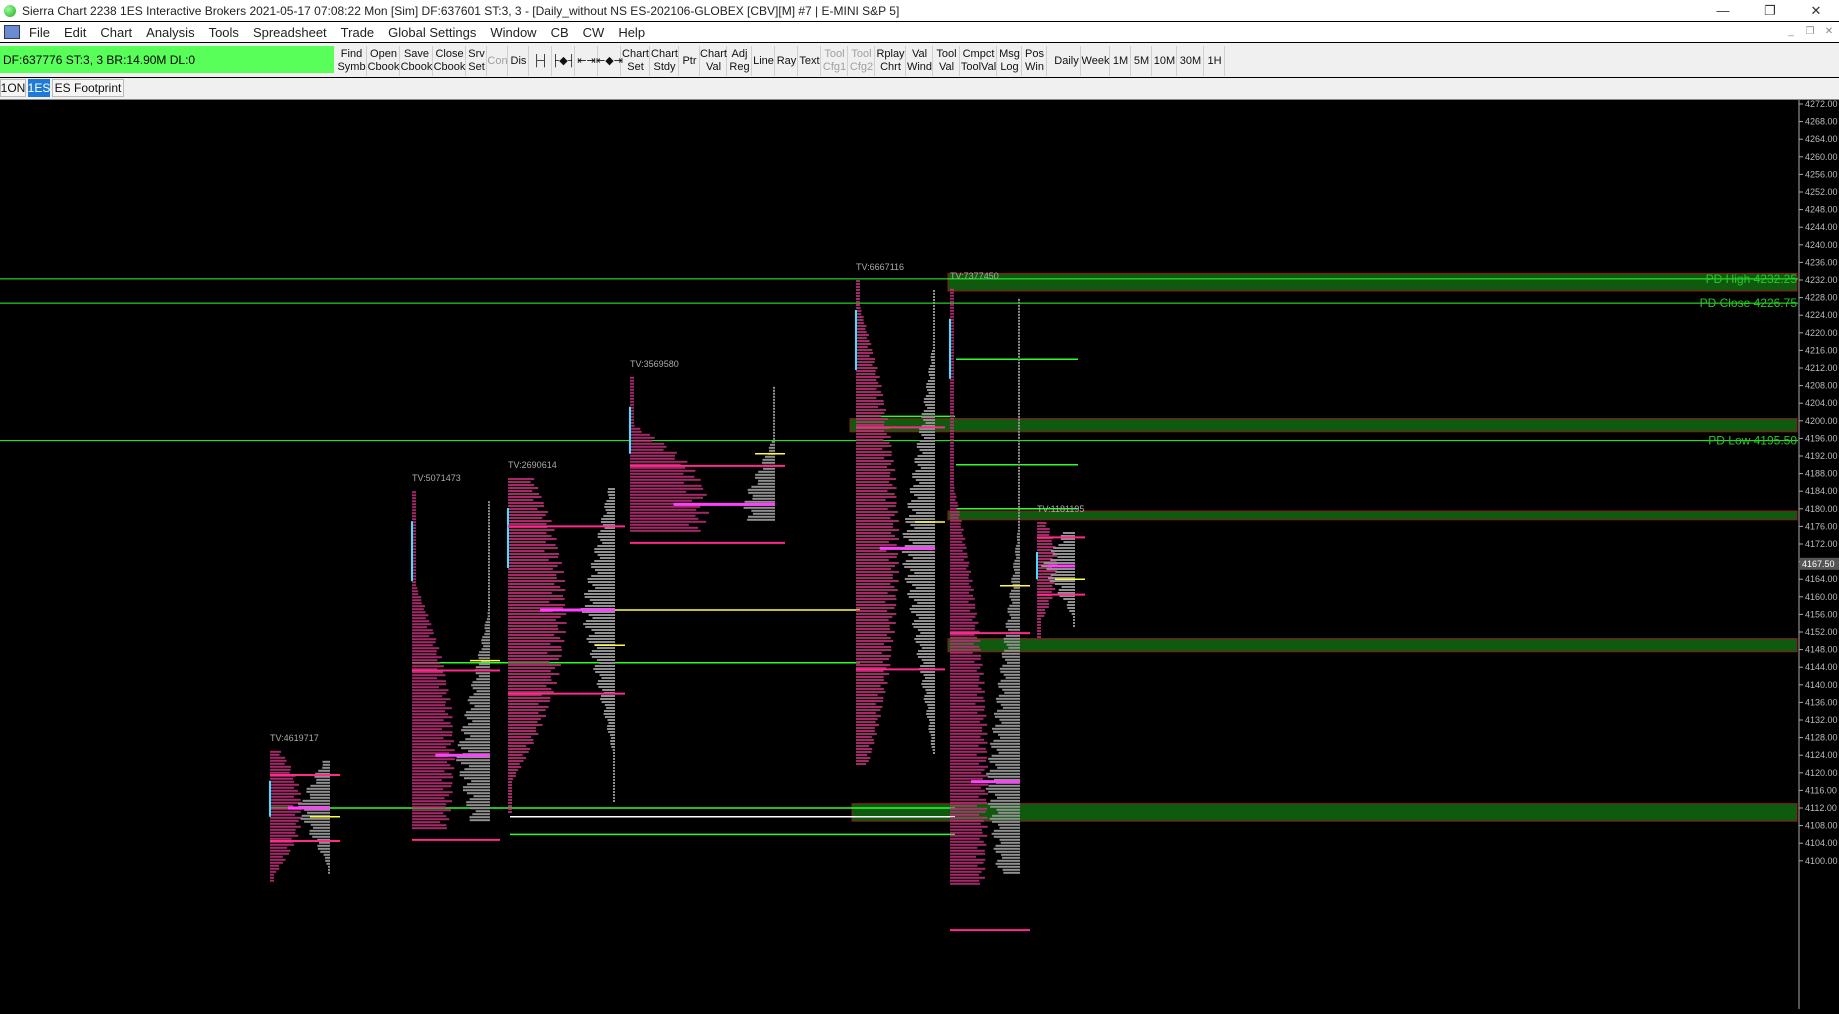 Image resolution: width=1839 pixels, height=1014 pixels. Describe the element at coordinates (1829, 31) in the screenshot. I see `mdi-close-icon: ✕` at that location.